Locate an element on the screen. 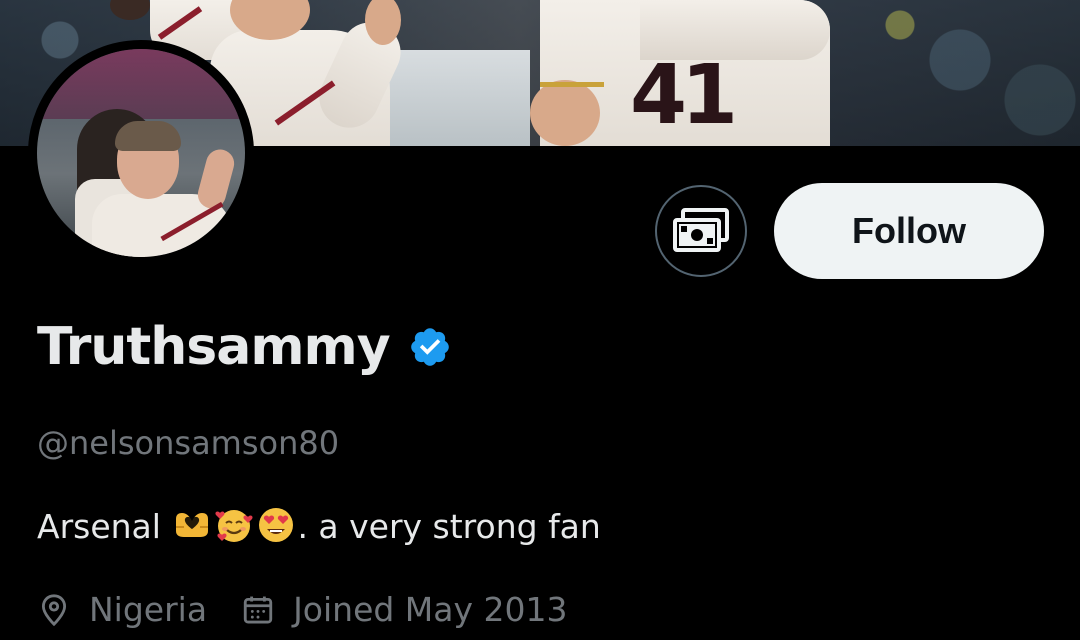  location-item: Nigeria is located at coordinates (122, 609).